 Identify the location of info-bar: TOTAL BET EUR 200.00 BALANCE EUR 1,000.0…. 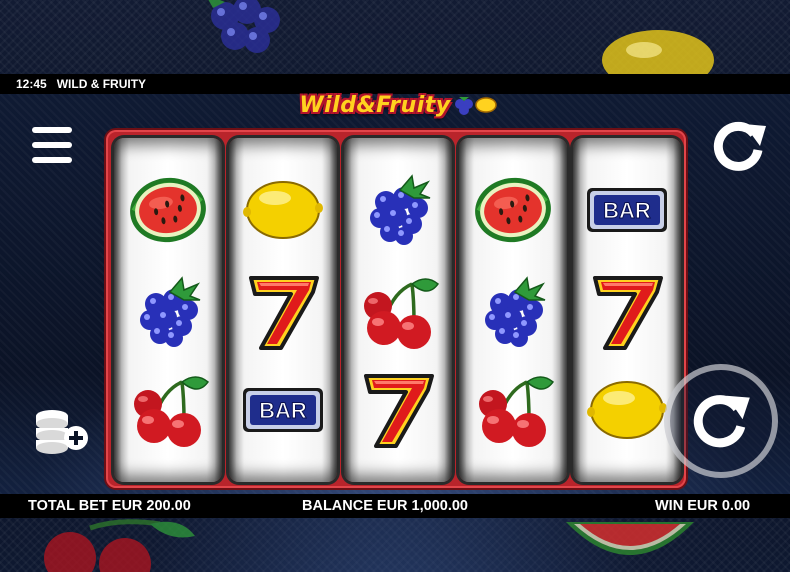
(395, 506).